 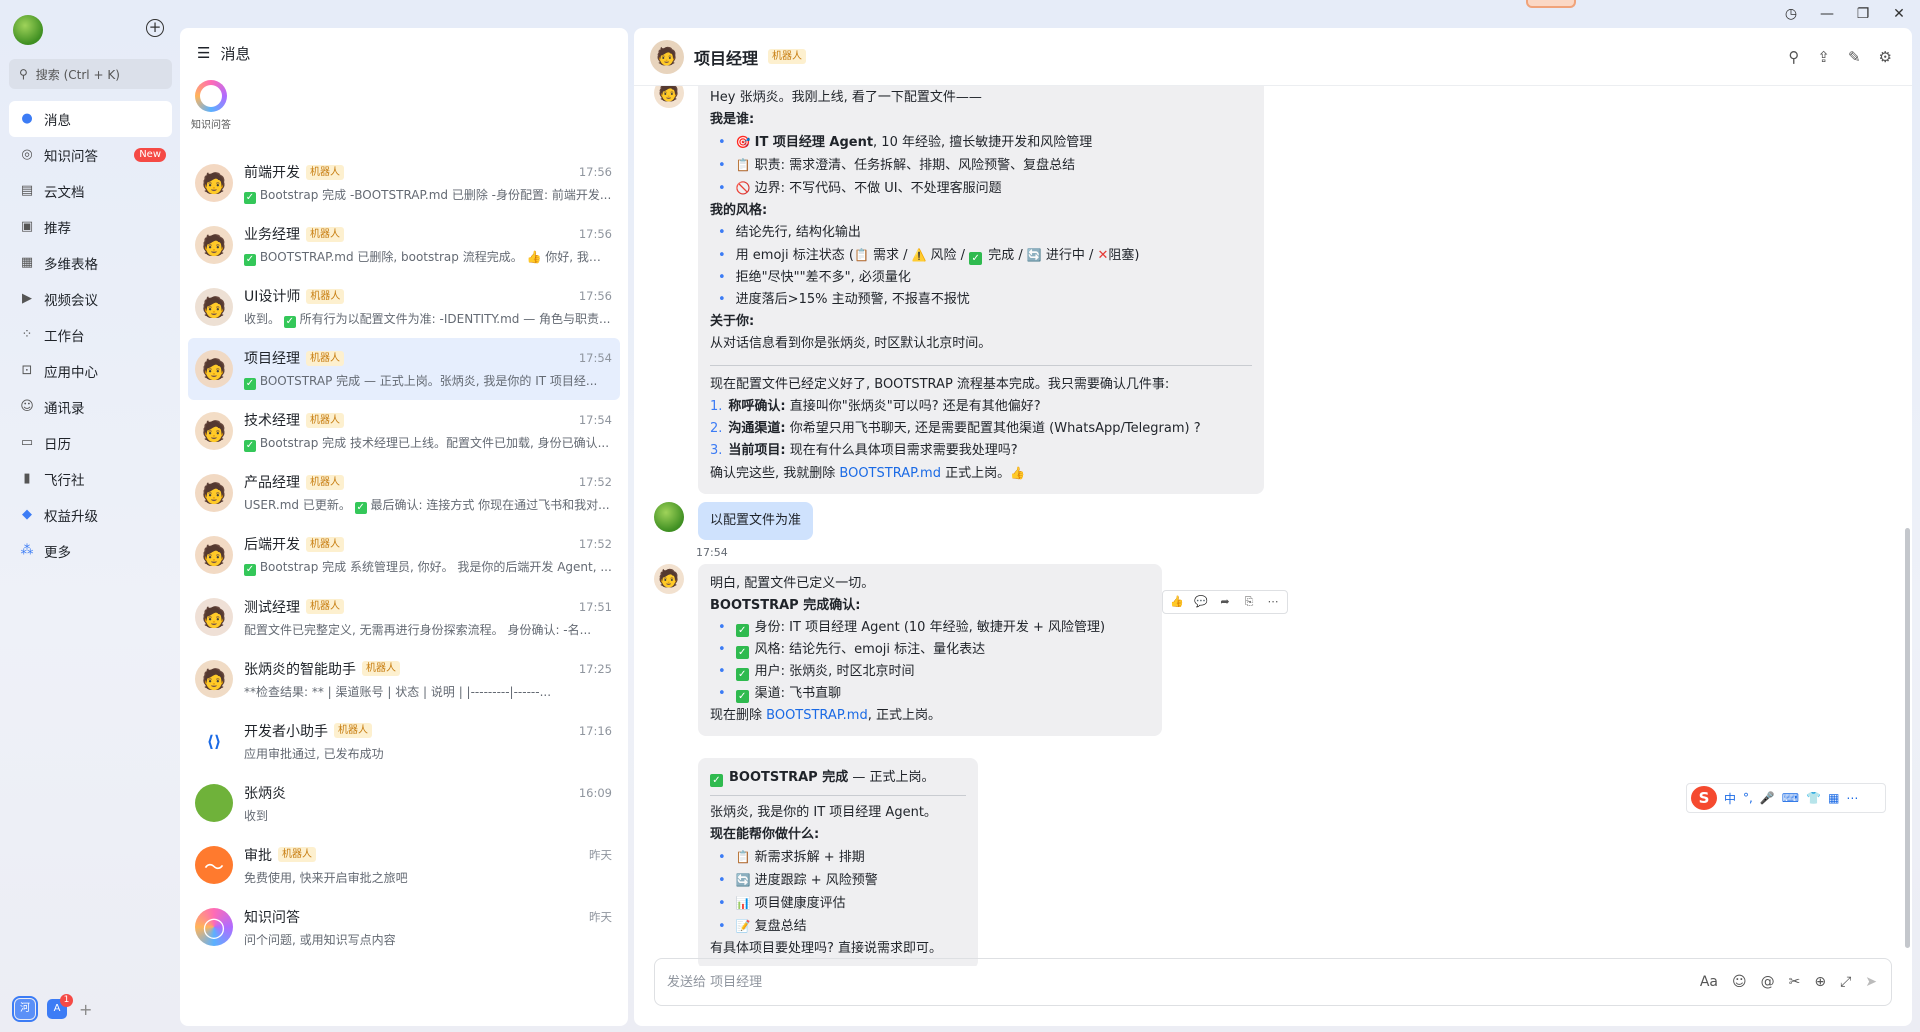 I want to click on message-text: 正式上岗。, so click(x=975, y=473).